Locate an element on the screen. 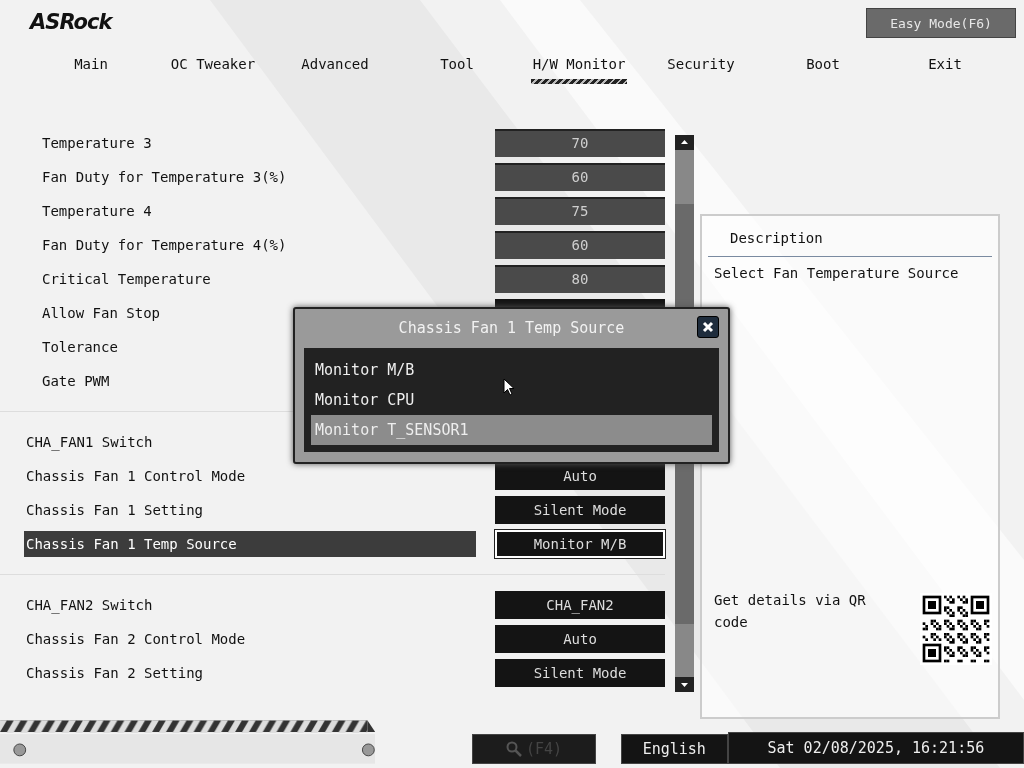 The image size is (1024, 768). menu-tab: Exit is located at coordinates (945, 61).